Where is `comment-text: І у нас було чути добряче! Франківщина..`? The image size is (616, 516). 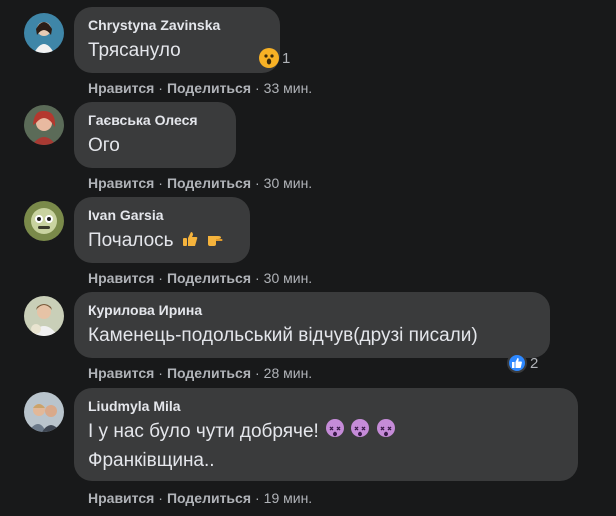 comment-text: І у нас було чути добряче! Франківщина.. is located at coordinates (326, 446).